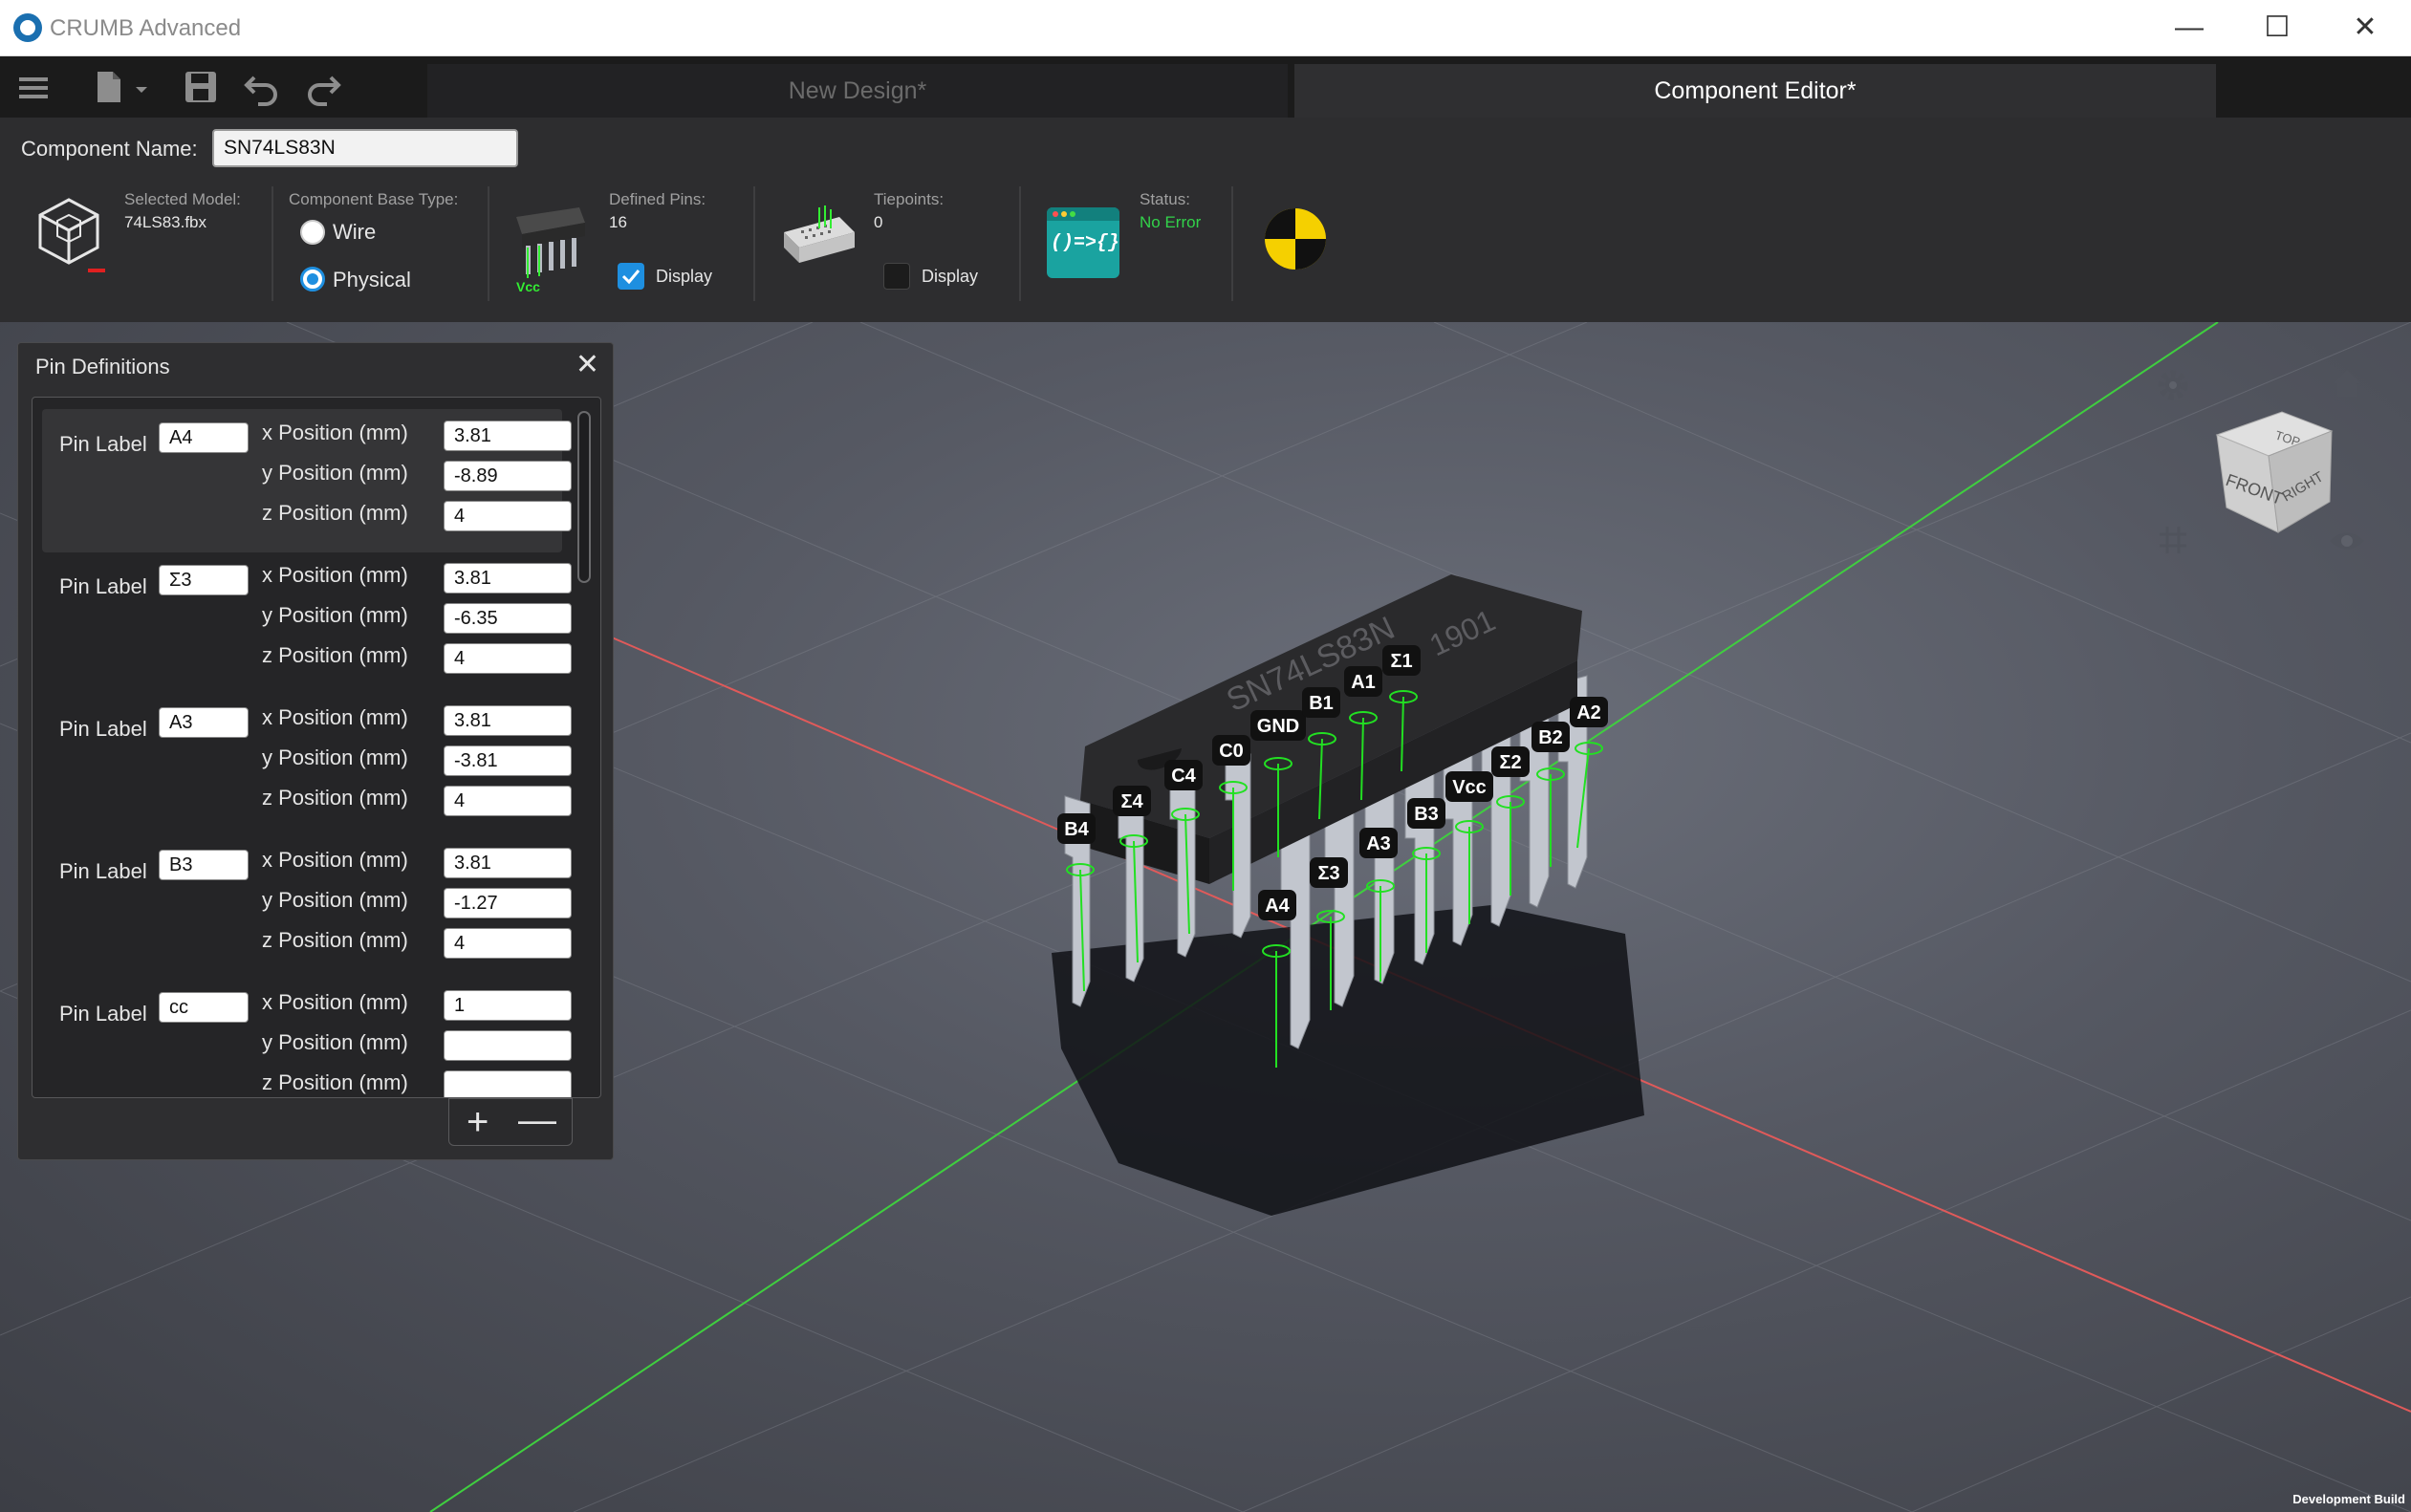 Image resolution: width=2411 pixels, height=1512 pixels. I want to click on toolbar: New Design* Component Editor*, so click(1205, 87).